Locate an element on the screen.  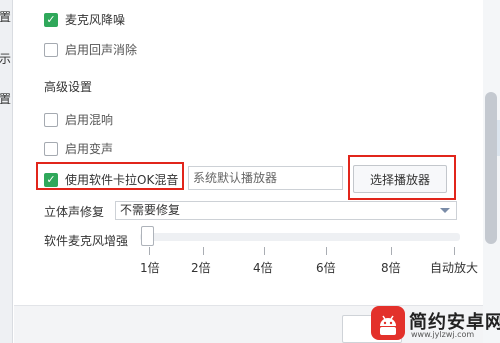
scrollbar is located at coordinates (491, 171).